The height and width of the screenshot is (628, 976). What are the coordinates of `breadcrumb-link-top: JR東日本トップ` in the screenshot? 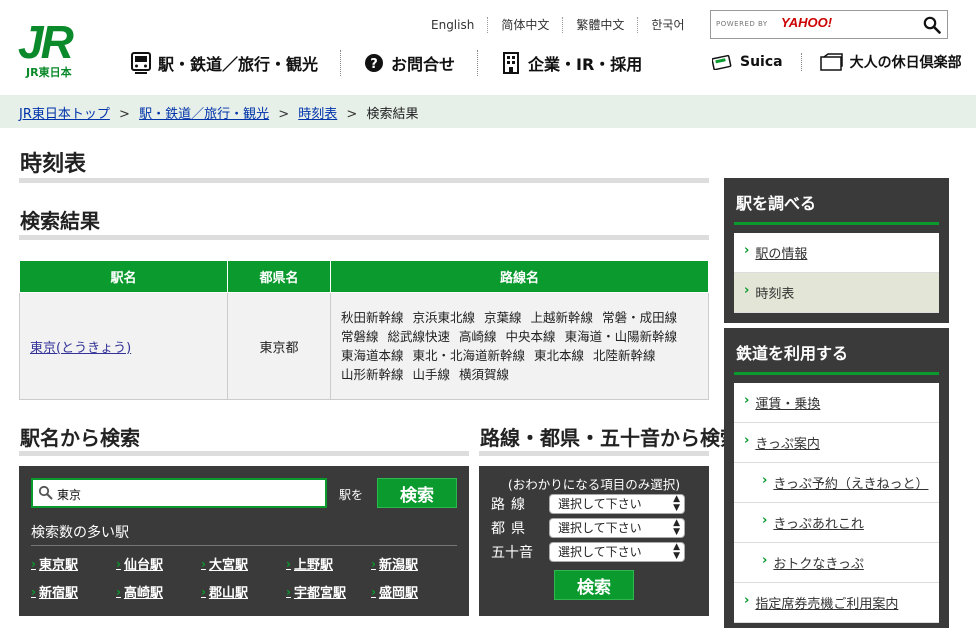 It's located at (64, 114).